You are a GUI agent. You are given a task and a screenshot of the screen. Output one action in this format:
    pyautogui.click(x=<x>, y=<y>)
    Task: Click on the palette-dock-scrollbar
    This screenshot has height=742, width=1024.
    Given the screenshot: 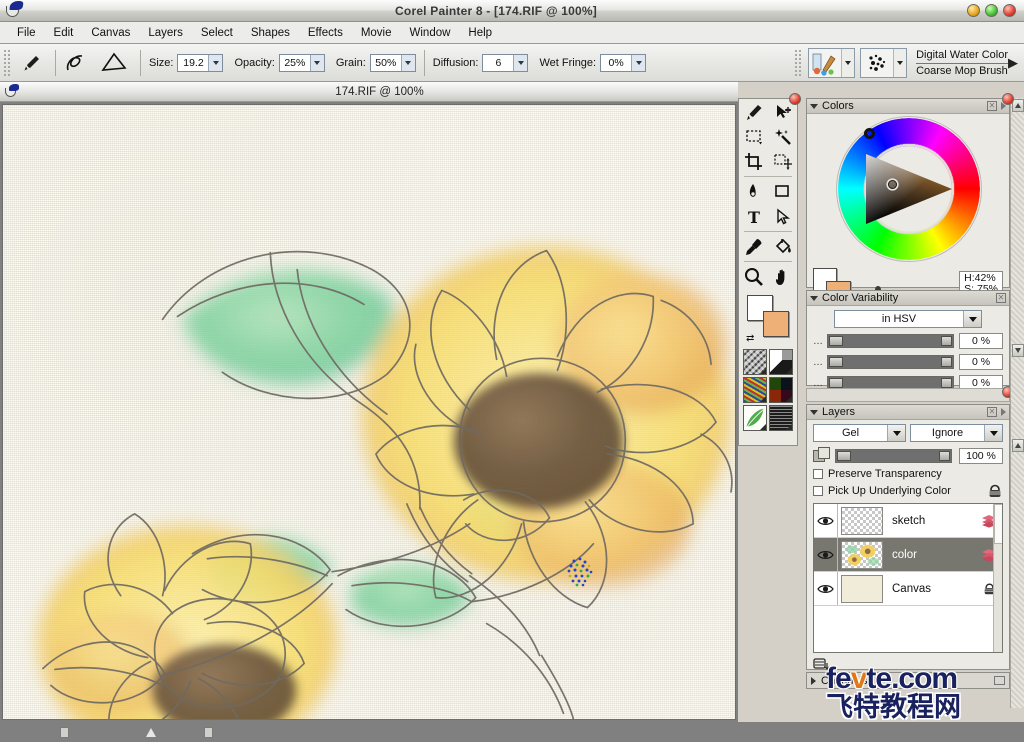 What is the action you would take?
    pyautogui.click(x=1017, y=403)
    